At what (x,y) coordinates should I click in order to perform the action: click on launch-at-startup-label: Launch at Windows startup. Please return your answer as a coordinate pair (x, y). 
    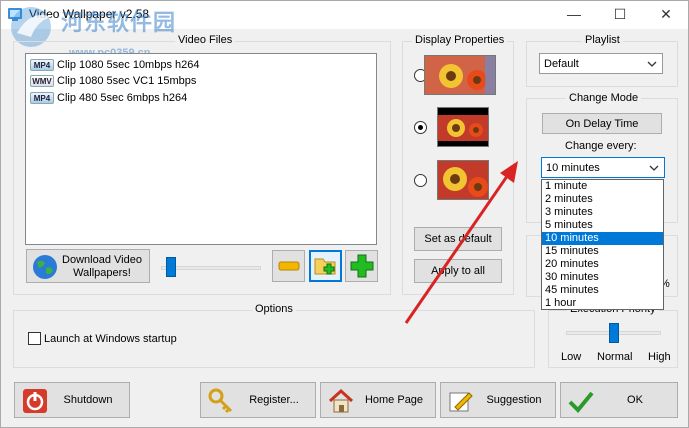
    Looking at the image, I should click on (110, 339).